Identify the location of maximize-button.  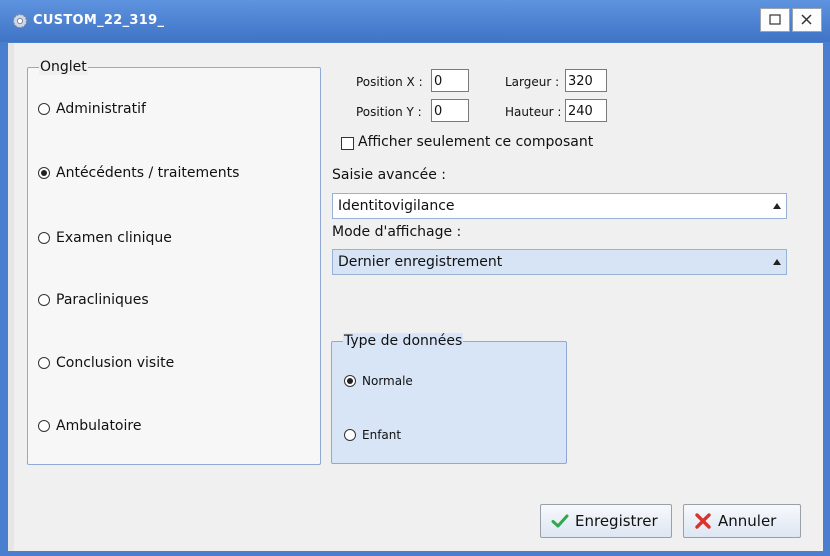
(775, 20).